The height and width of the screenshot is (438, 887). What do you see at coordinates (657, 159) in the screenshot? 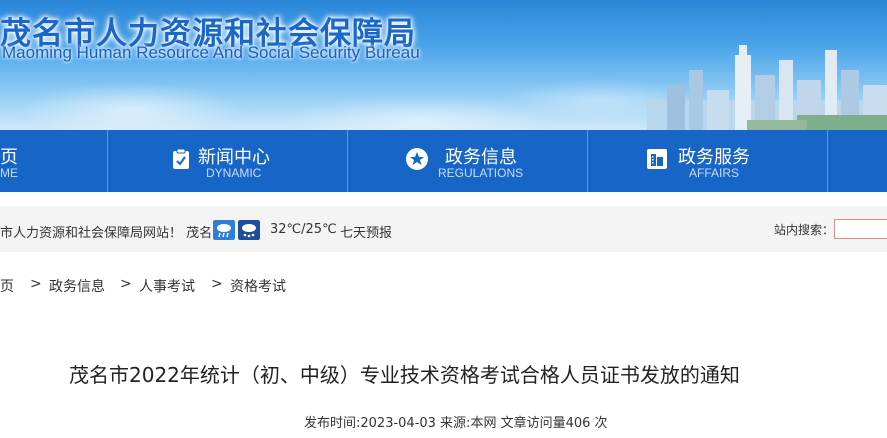
I see `building-icon` at bounding box center [657, 159].